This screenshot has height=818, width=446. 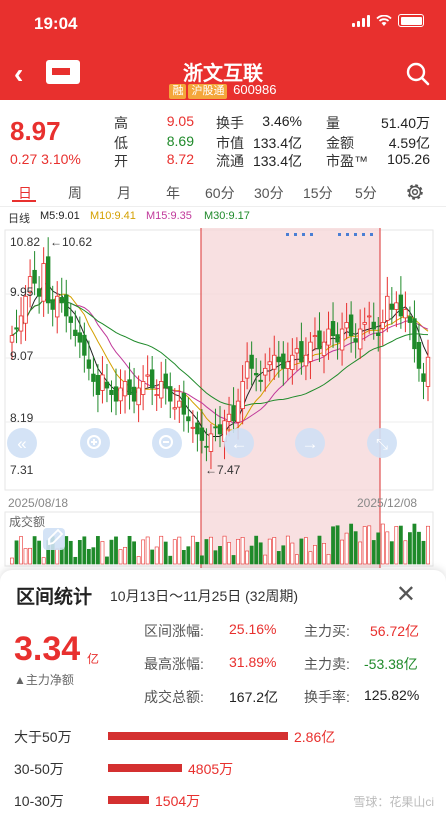 What do you see at coordinates (405, 123) in the screenshot?
I see `stat-value: 51.40万` at bounding box center [405, 123].